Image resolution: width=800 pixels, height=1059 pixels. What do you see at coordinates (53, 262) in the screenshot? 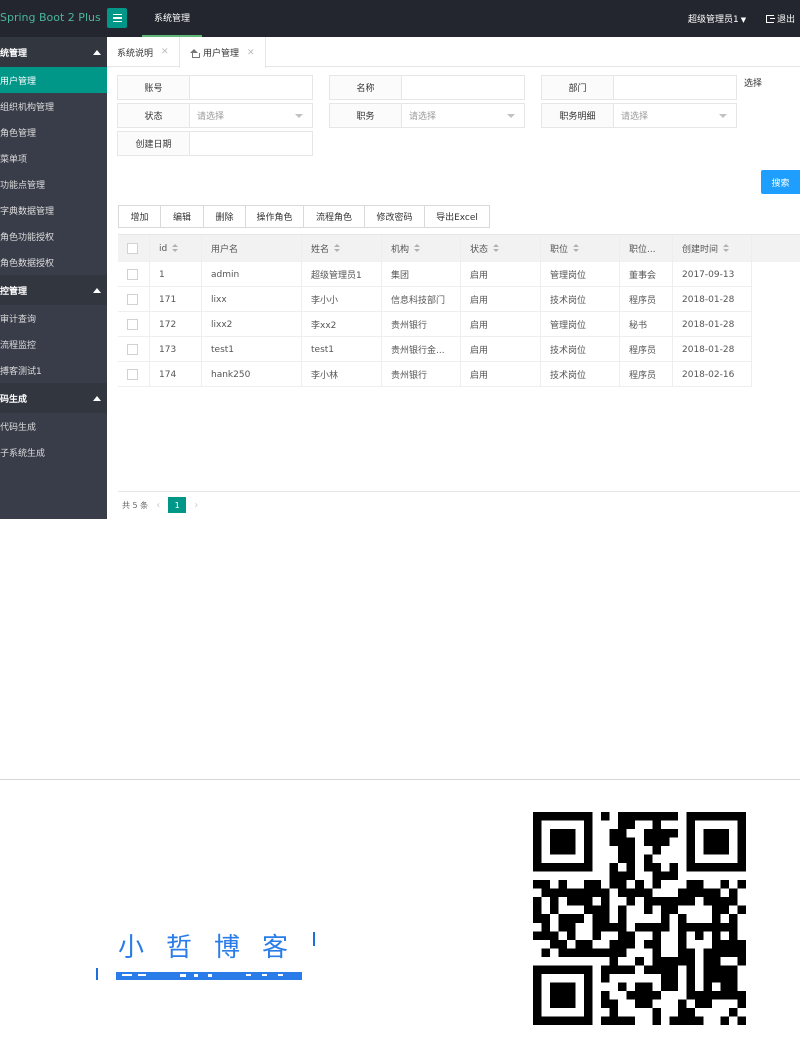
I see `sidebar-item-role-data-auth: 角色数据授权` at bounding box center [53, 262].